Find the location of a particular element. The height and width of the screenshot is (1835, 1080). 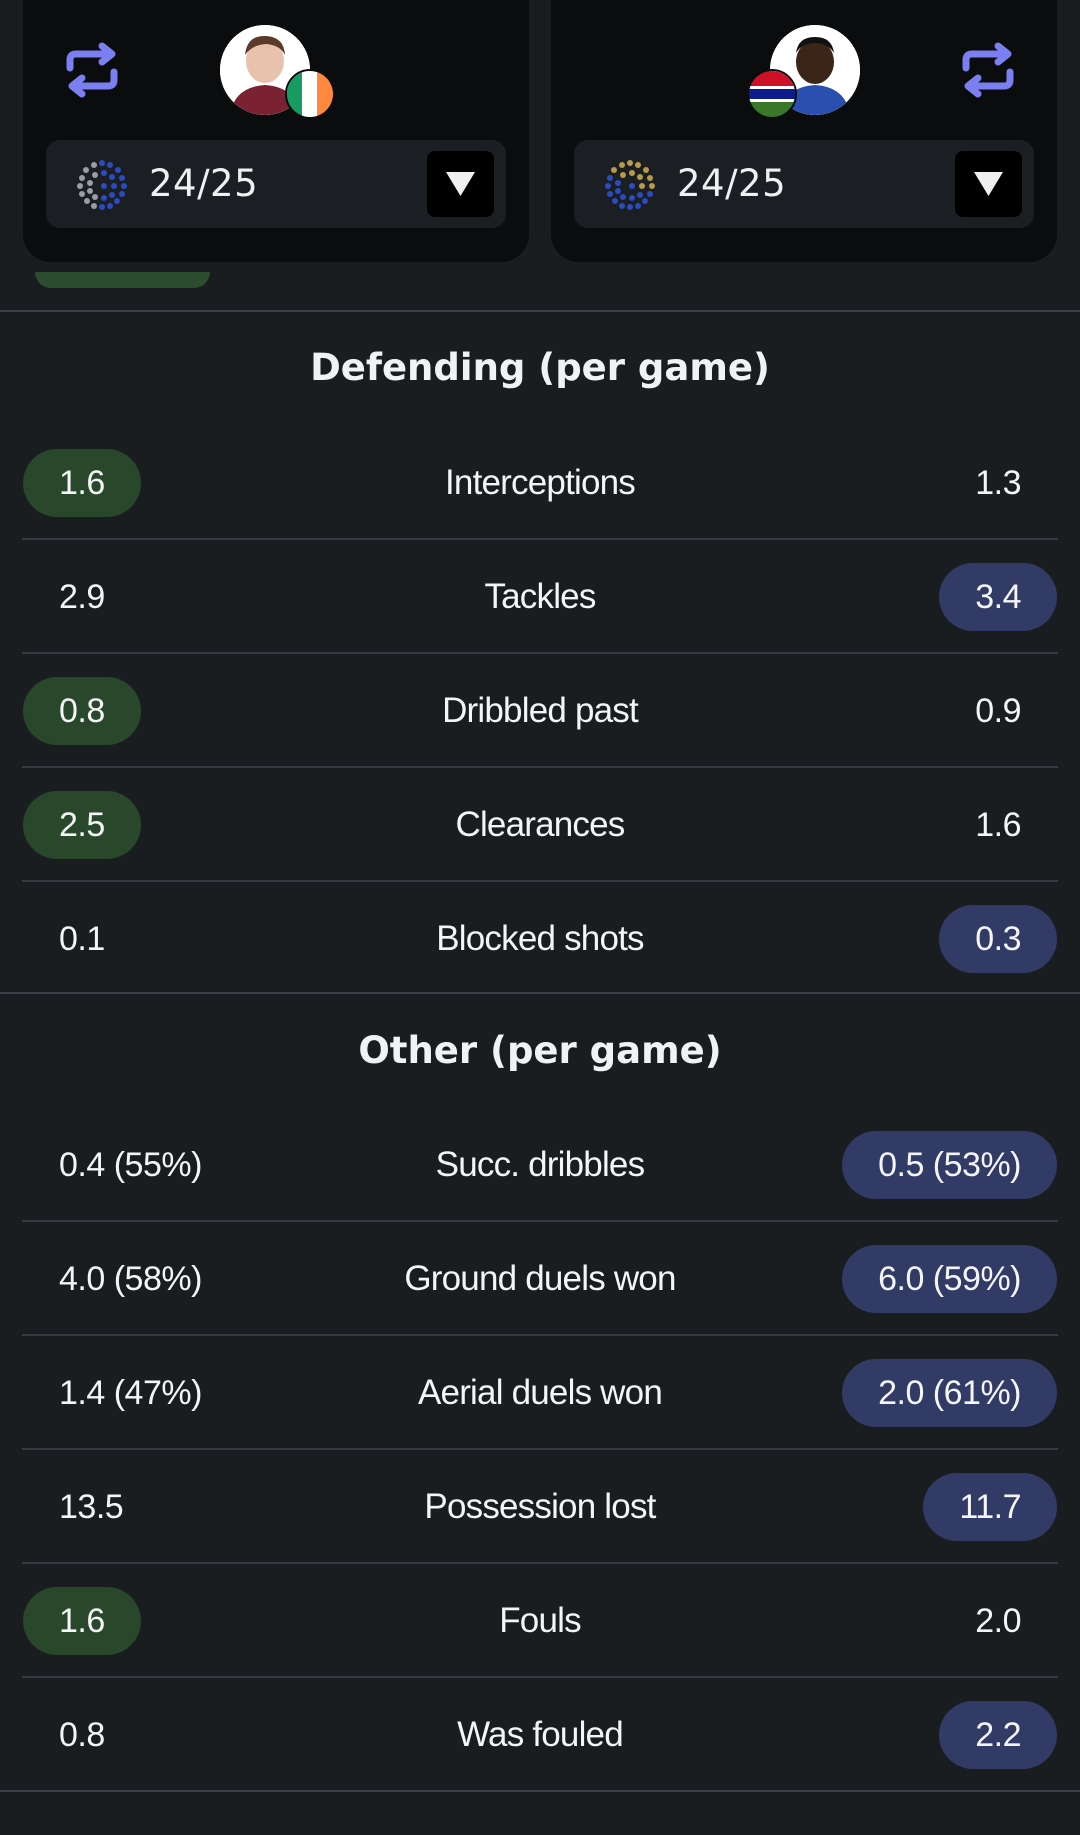

stat-row-succ-dribbles: 0.4 (55%) Succ. dribbles 0.5 (53%) is located at coordinates (540, 1165).